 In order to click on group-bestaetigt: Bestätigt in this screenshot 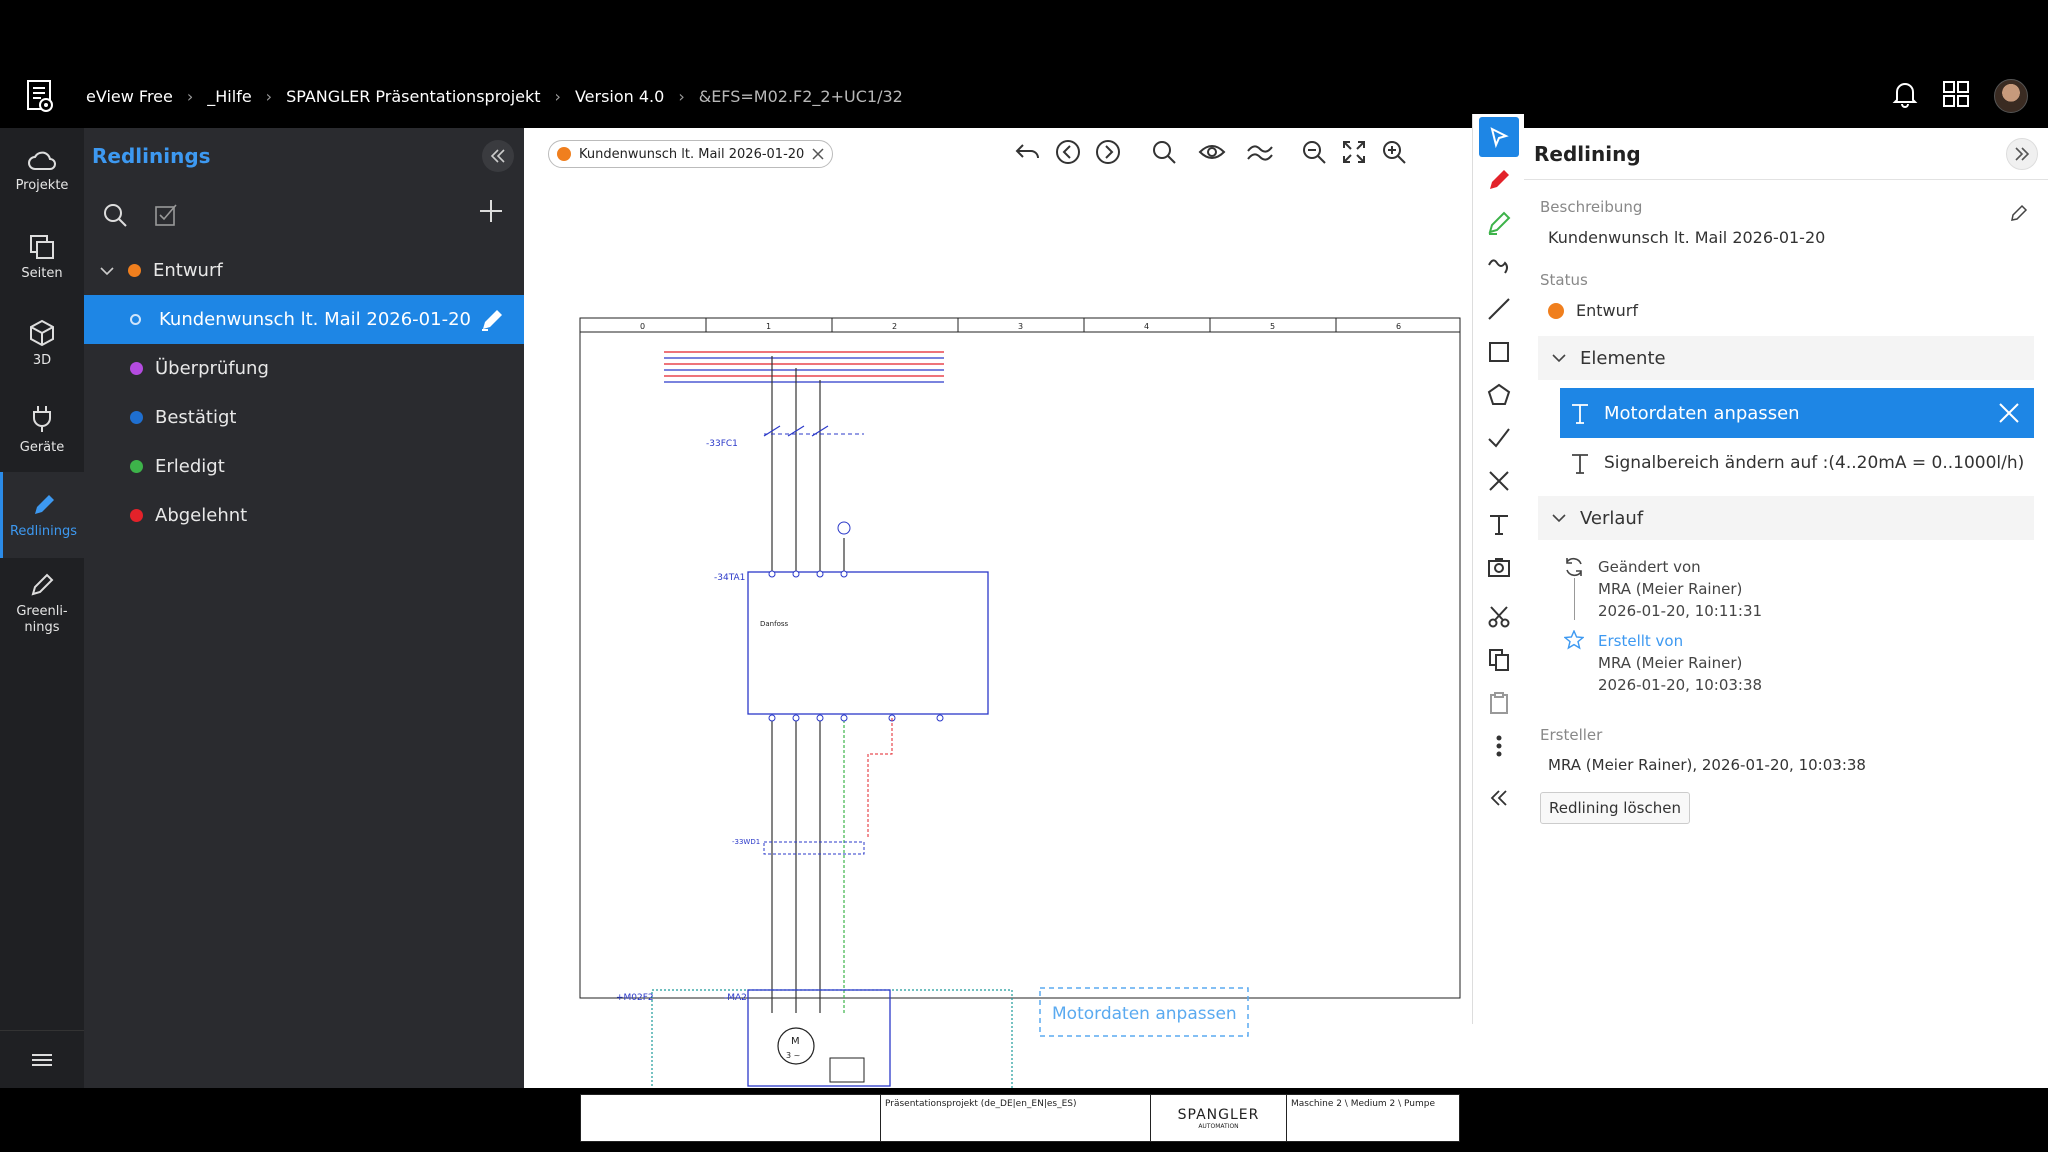, I will do `click(304, 417)`.